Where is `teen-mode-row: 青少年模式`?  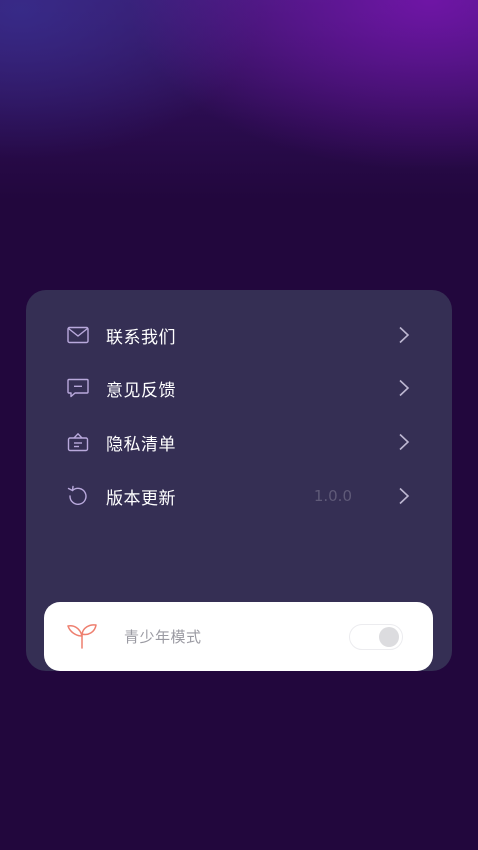
teen-mode-row: 青少年模式 is located at coordinates (238, 636).